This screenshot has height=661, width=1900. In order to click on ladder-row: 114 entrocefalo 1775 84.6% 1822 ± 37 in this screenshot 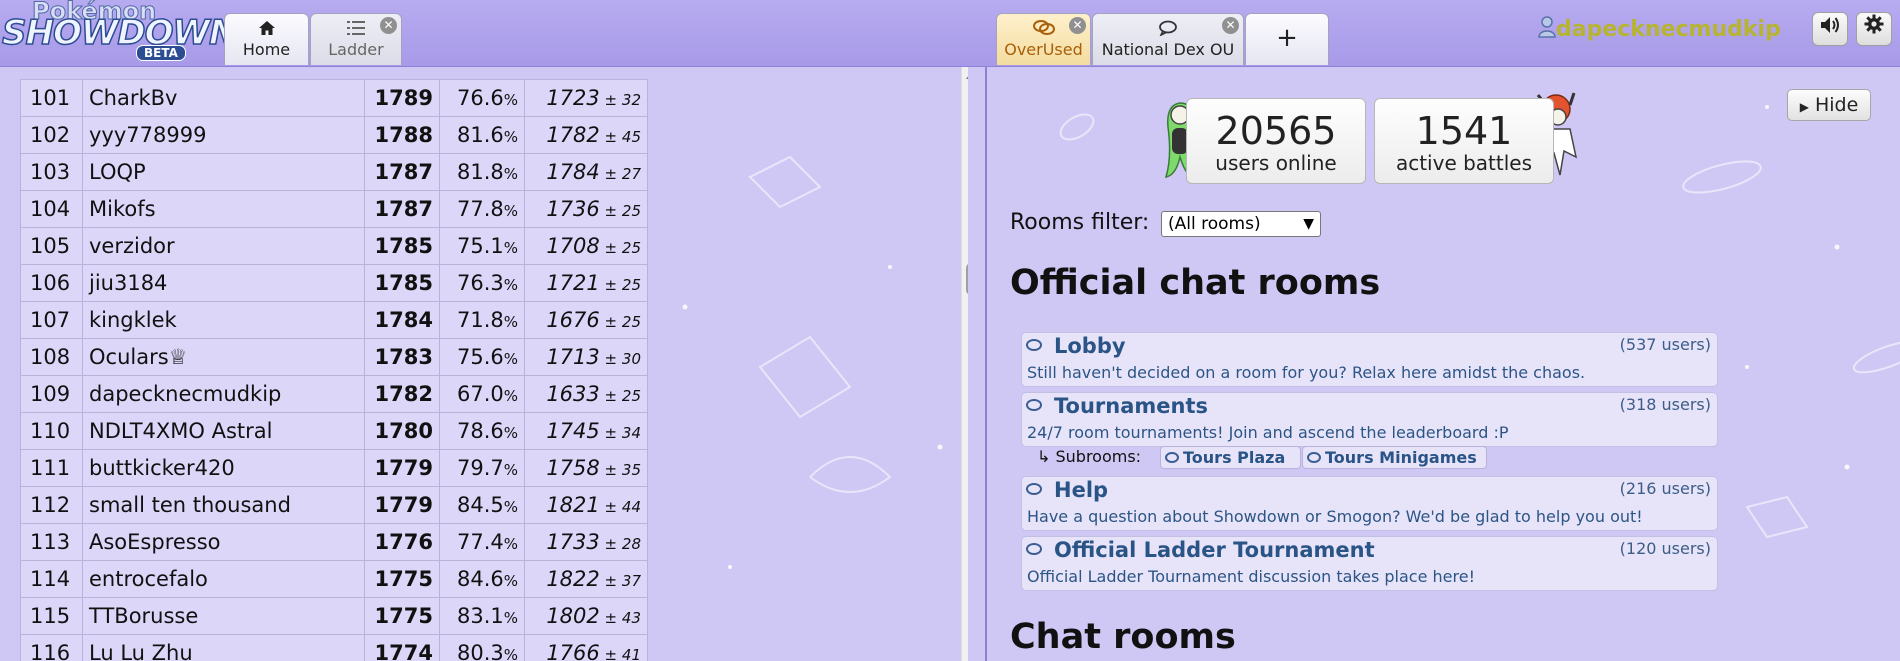, I will do `click(334, 579)`.